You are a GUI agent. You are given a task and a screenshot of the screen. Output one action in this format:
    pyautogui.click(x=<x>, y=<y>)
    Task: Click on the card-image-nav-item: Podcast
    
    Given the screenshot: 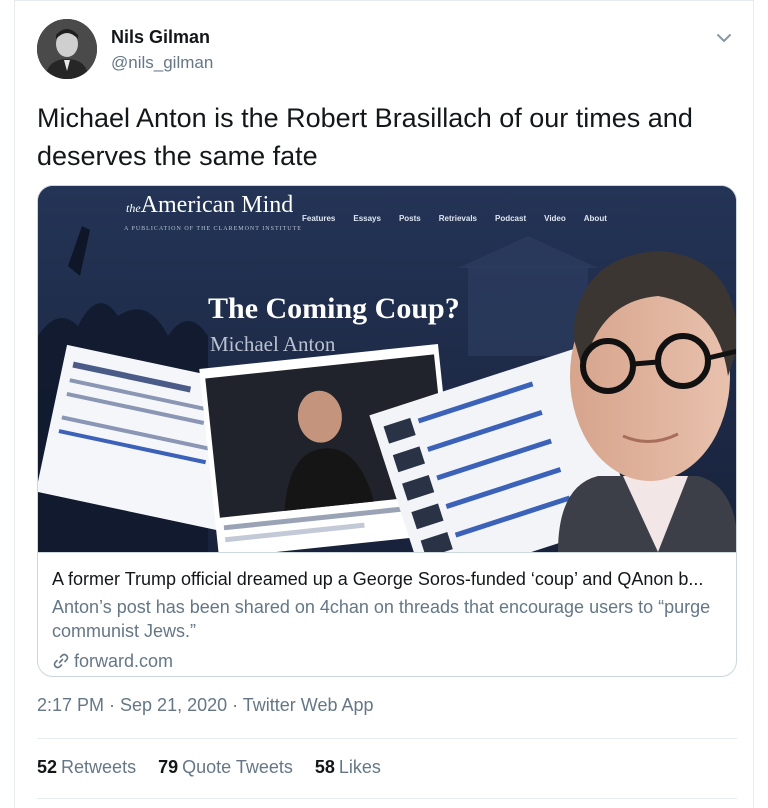 What is the action you would take?
    pyautogui.click(x=511, y=218)
    